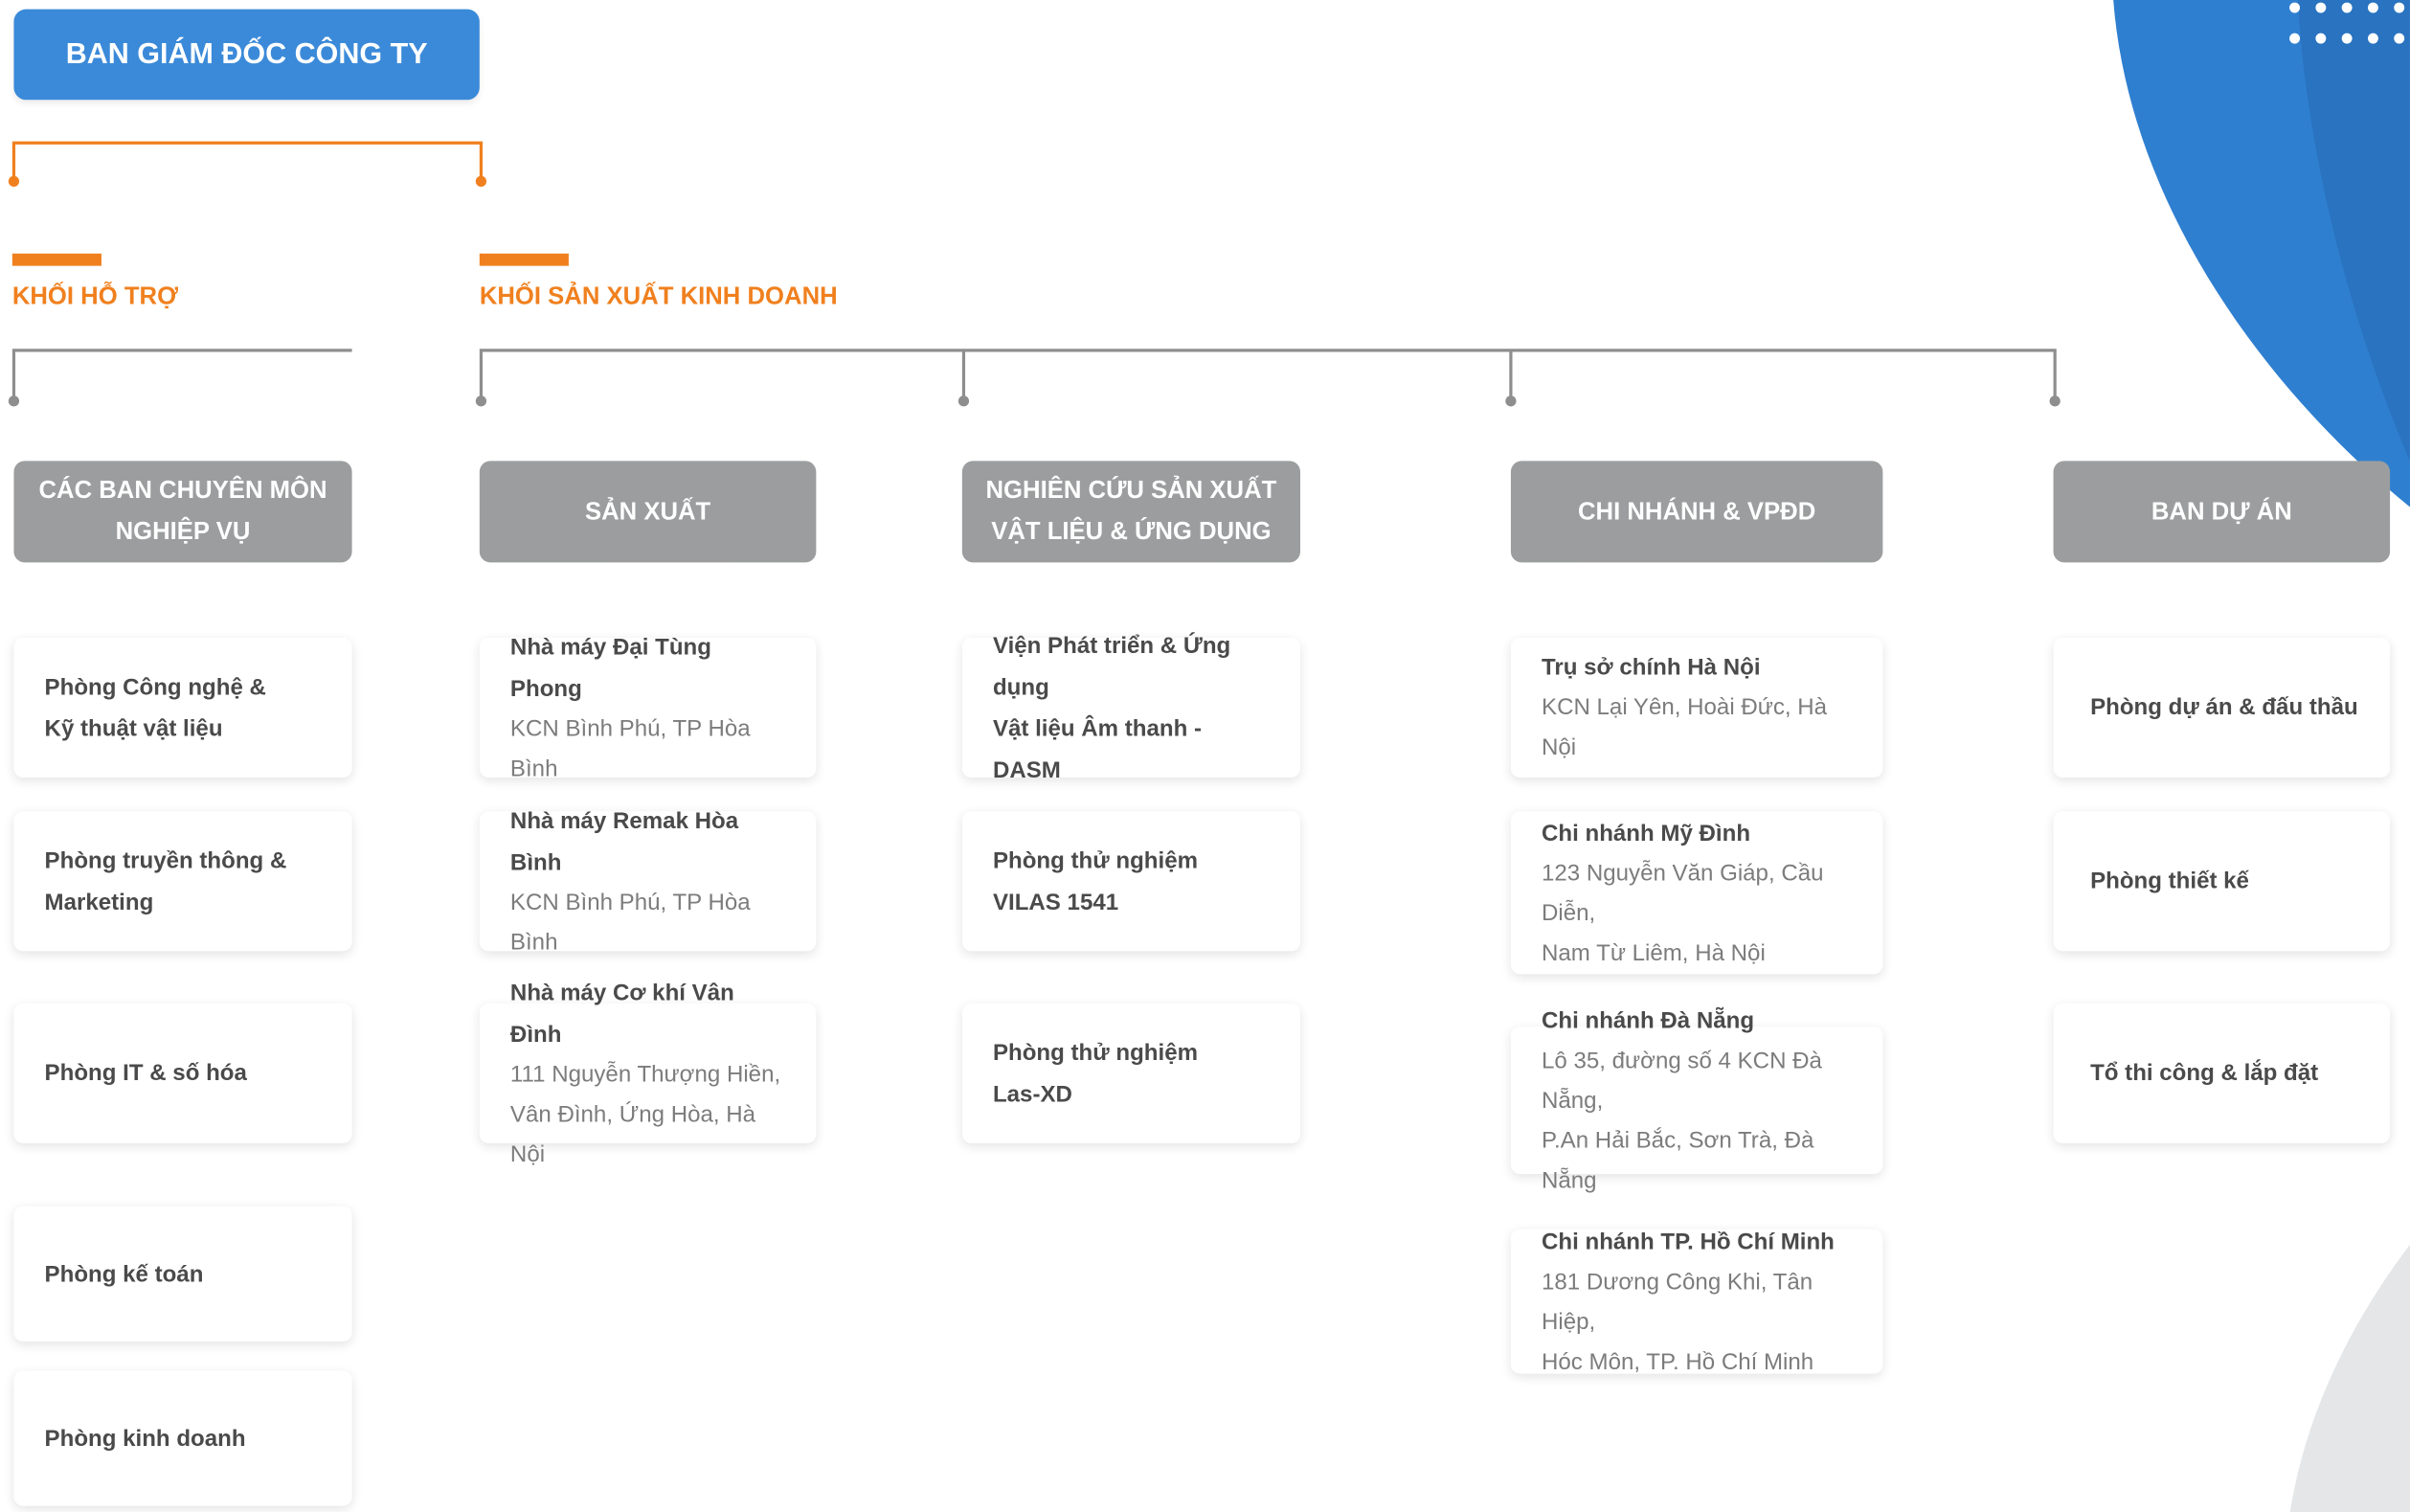 Image resolution: width=2410 pixels, height=1512 pixels. Describe the element at coordinates (658, 297) in the screenshot. I see `business-group-label: KHỐI SẢN XUẤT KINH DOANH` at that location.